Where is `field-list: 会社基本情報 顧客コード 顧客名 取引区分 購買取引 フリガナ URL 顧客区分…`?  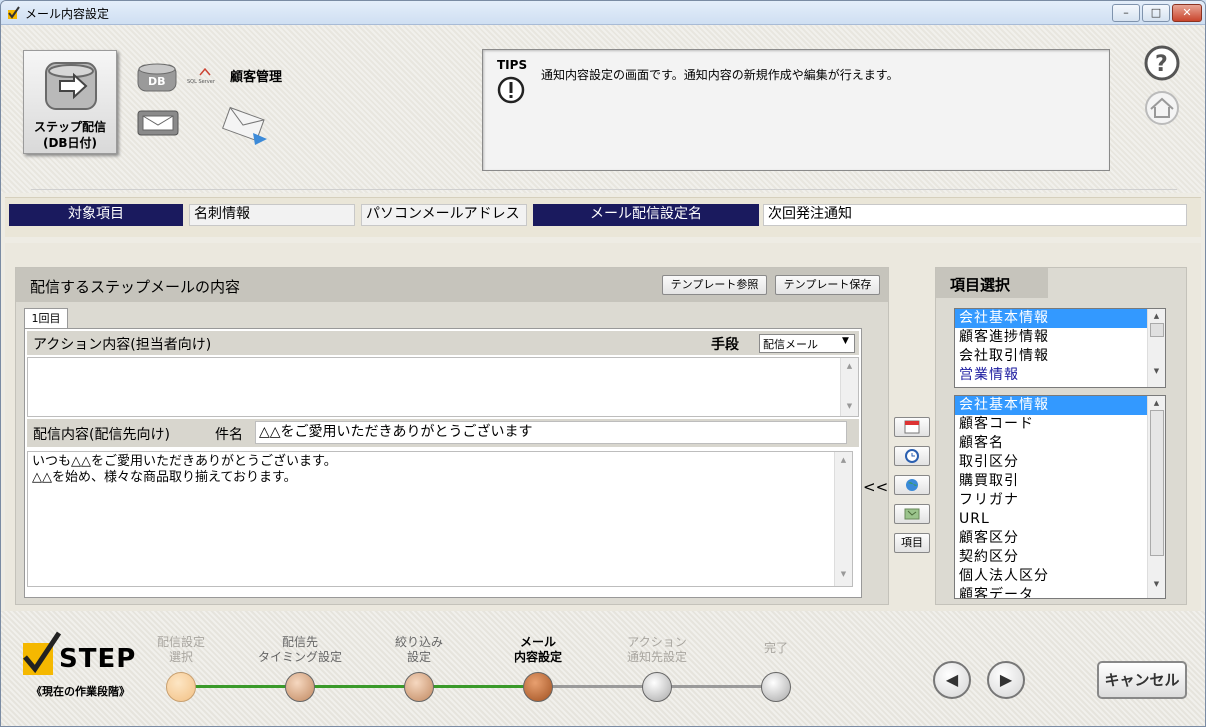
field-list: 会社基本情報 顧客コード 顧客名 取引区分 購買取引 フリガナ URL 顧客区分… is located at coordinates (1060, 497).